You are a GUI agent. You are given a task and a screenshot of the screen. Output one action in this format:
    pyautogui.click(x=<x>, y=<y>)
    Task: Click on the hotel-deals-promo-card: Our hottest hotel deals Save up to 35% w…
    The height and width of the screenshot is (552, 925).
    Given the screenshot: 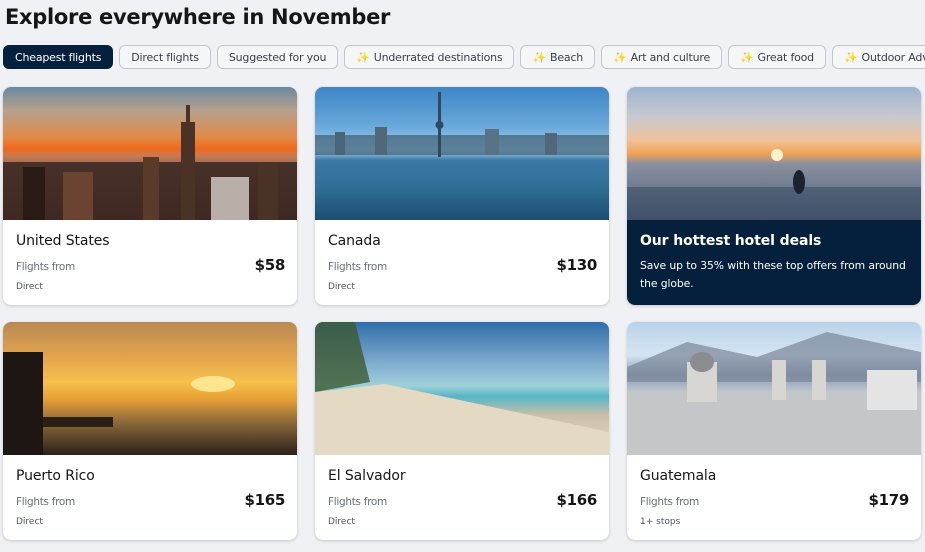 What is the action you would take?
    pyautogui.click(x=774, y=196)
    